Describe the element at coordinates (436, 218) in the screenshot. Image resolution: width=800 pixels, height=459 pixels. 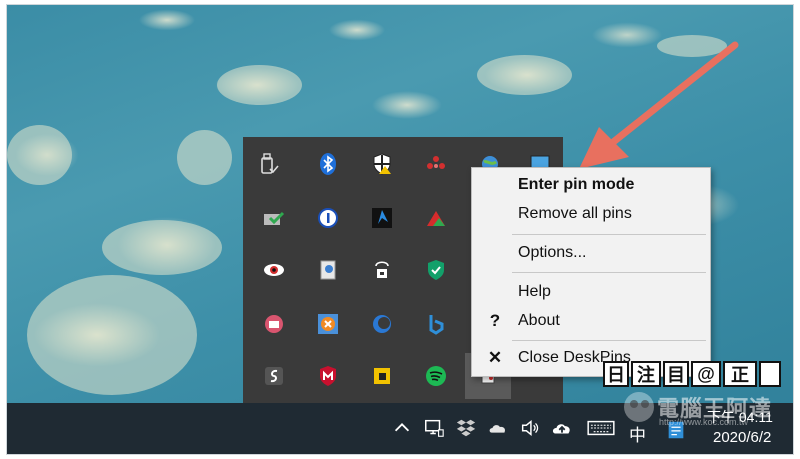
I see `red-triangle-app-icon` at that location.